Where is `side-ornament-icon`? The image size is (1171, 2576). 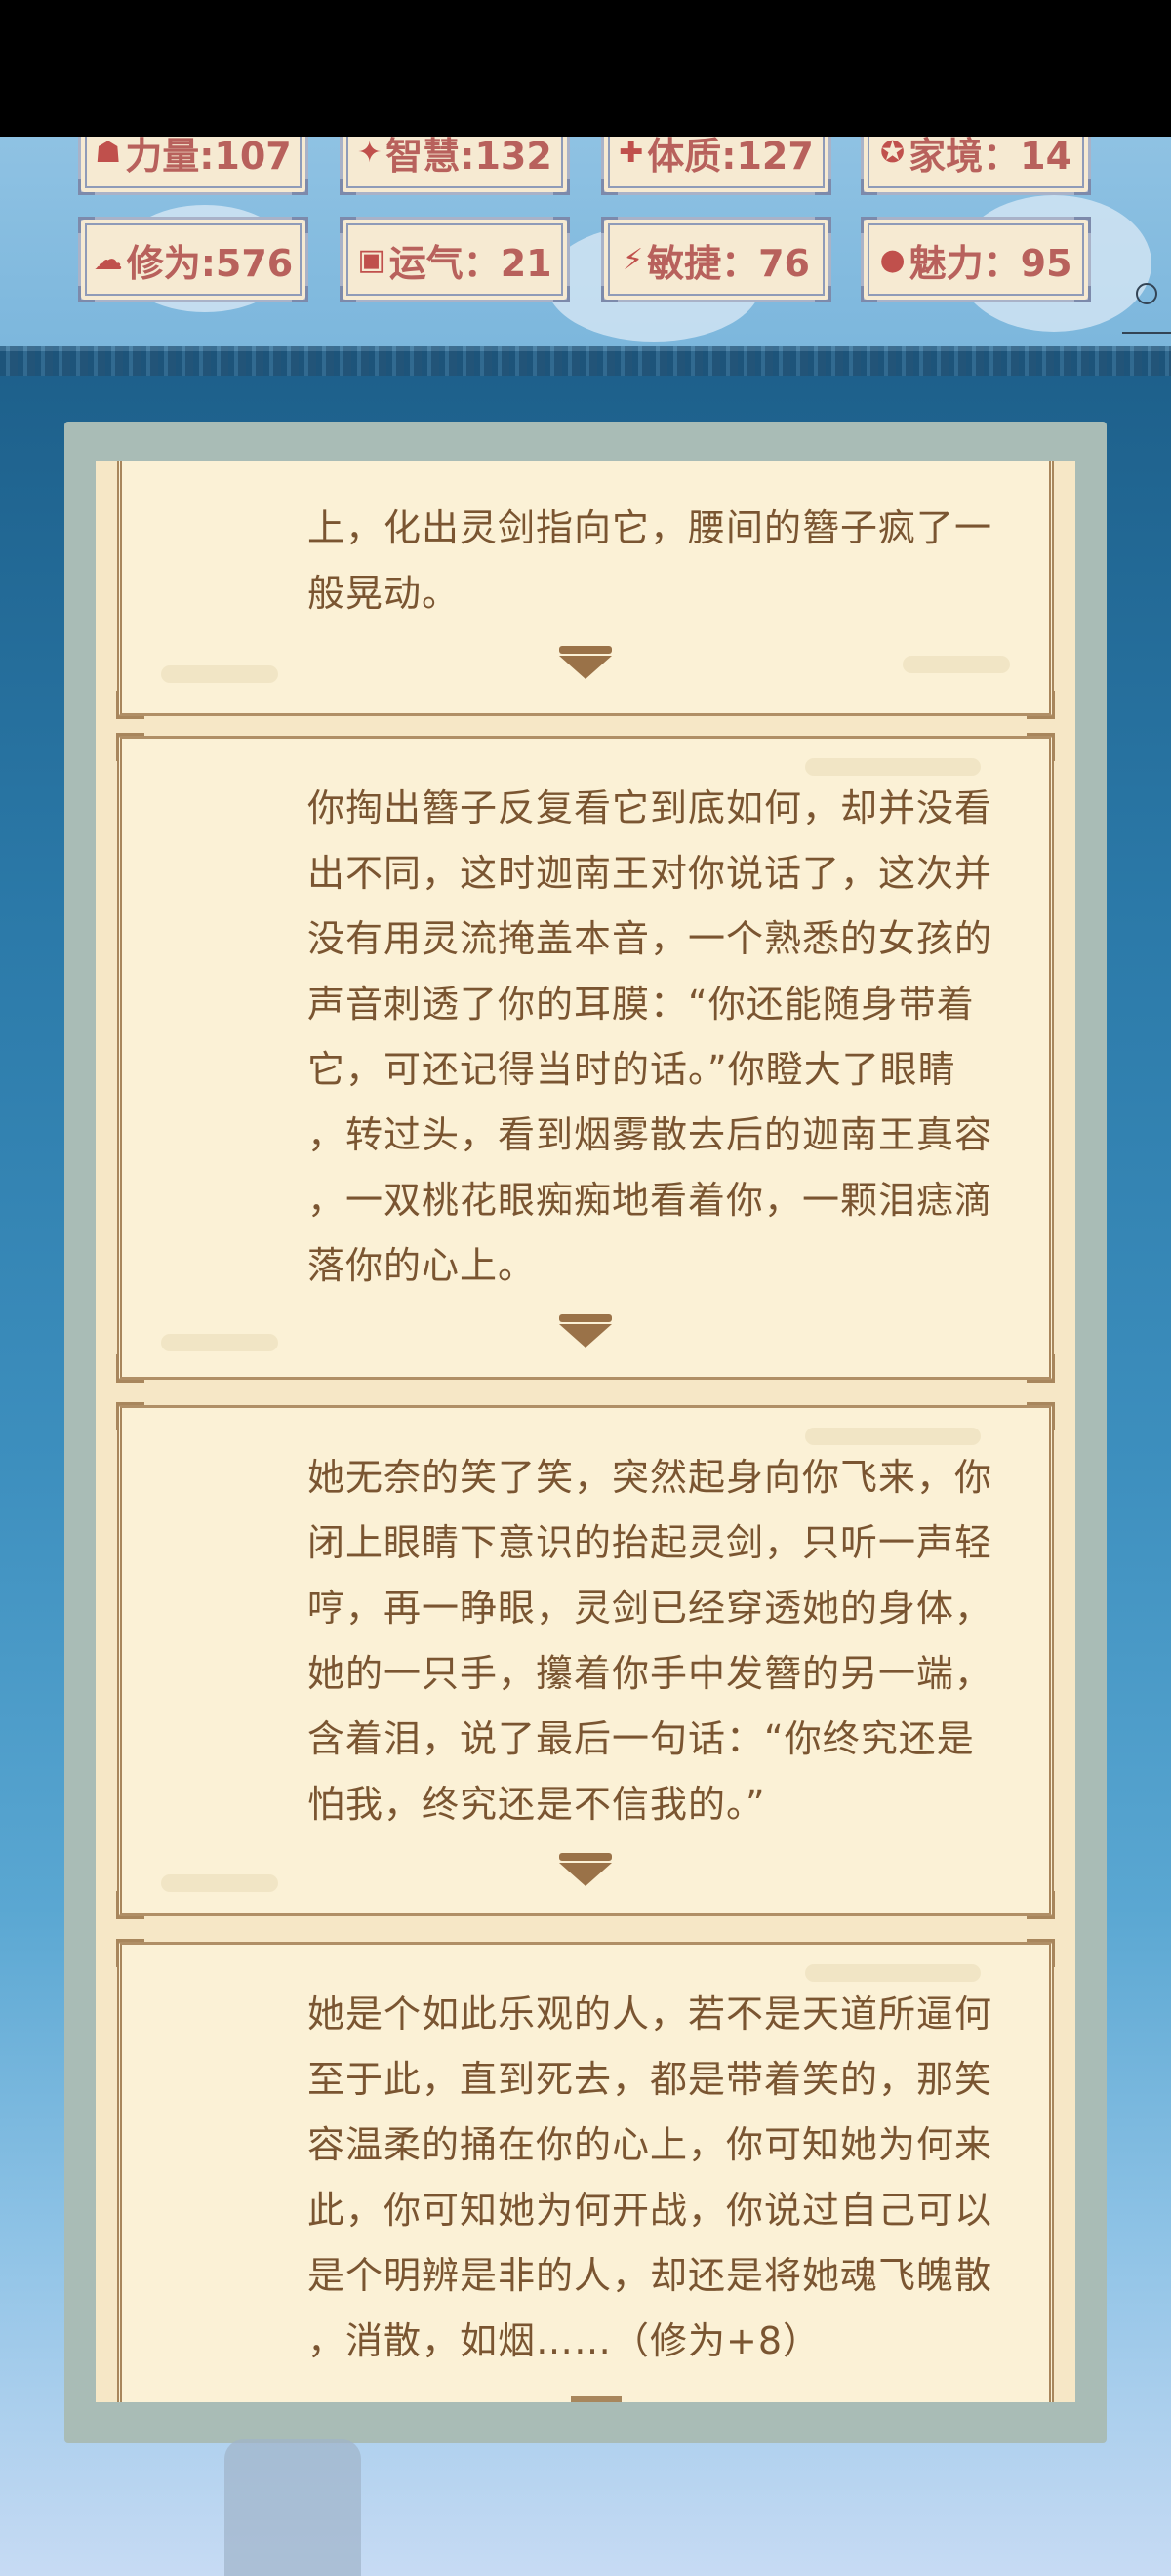
side-ornament-icon is located at coordinates (1146, 312).